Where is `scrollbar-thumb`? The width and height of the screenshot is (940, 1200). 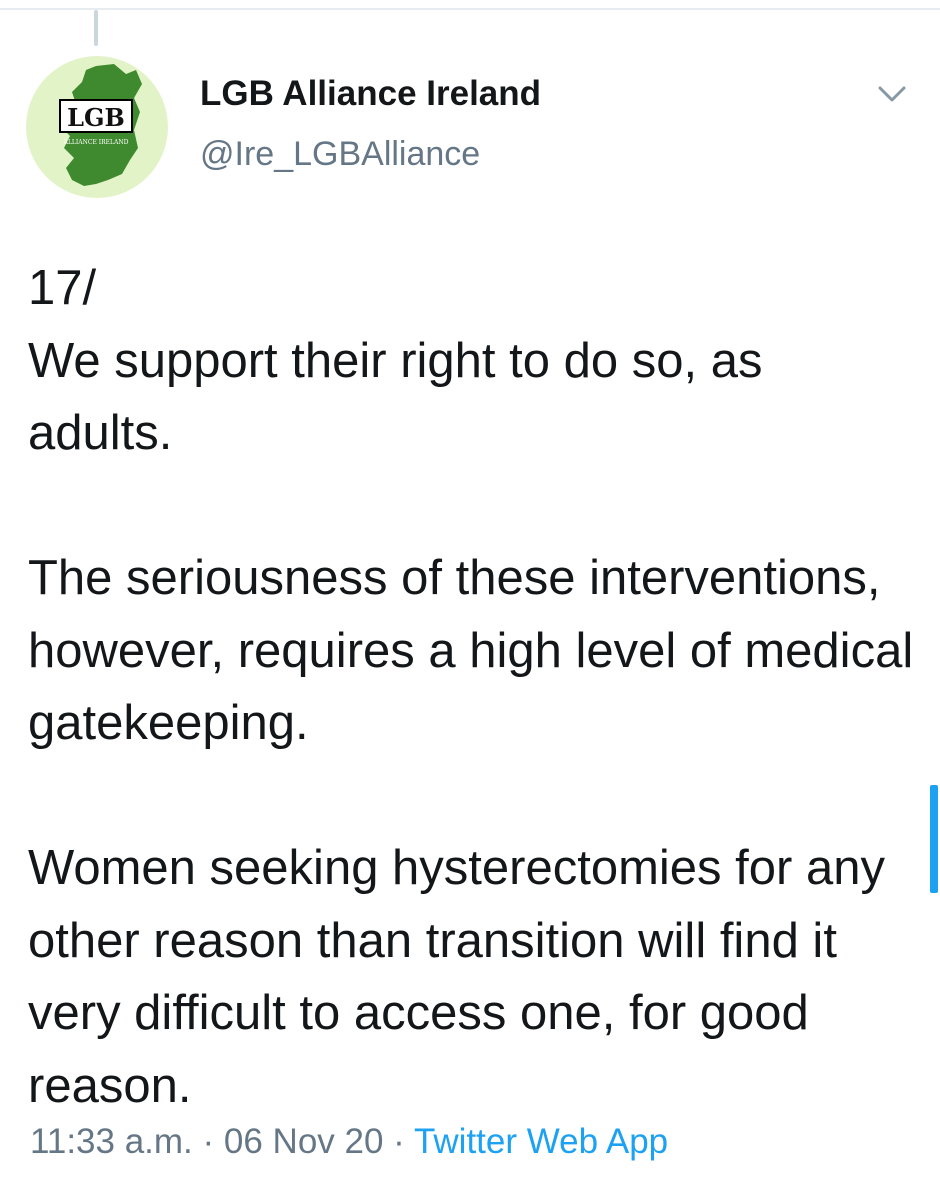 scrollbar-thumb is located at coordinates (934, 839).